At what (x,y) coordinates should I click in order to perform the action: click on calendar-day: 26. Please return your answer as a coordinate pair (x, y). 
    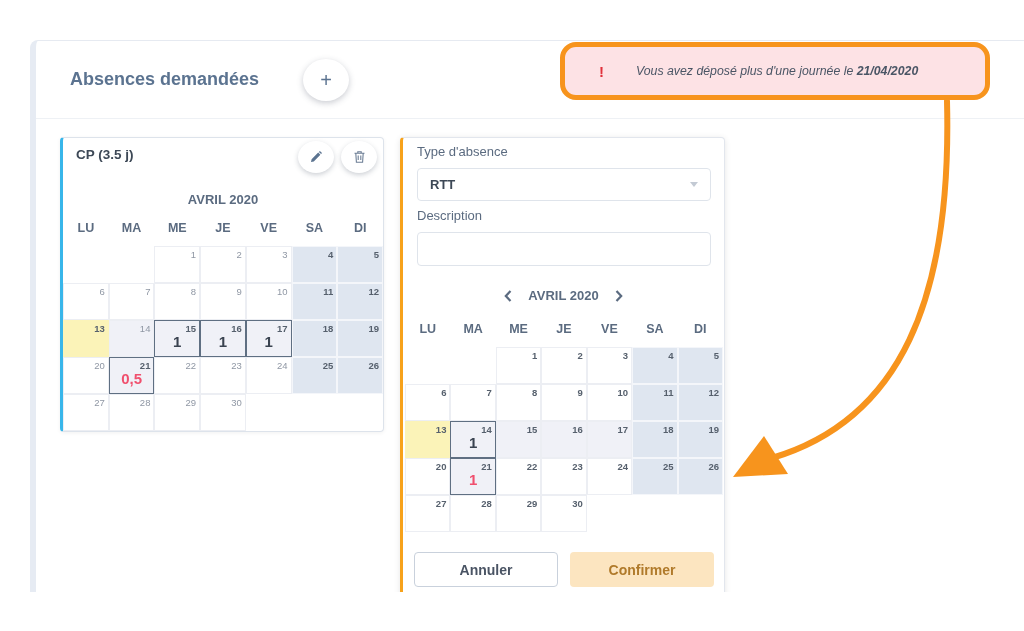
    Looking at the image, I should click on (700, 476).